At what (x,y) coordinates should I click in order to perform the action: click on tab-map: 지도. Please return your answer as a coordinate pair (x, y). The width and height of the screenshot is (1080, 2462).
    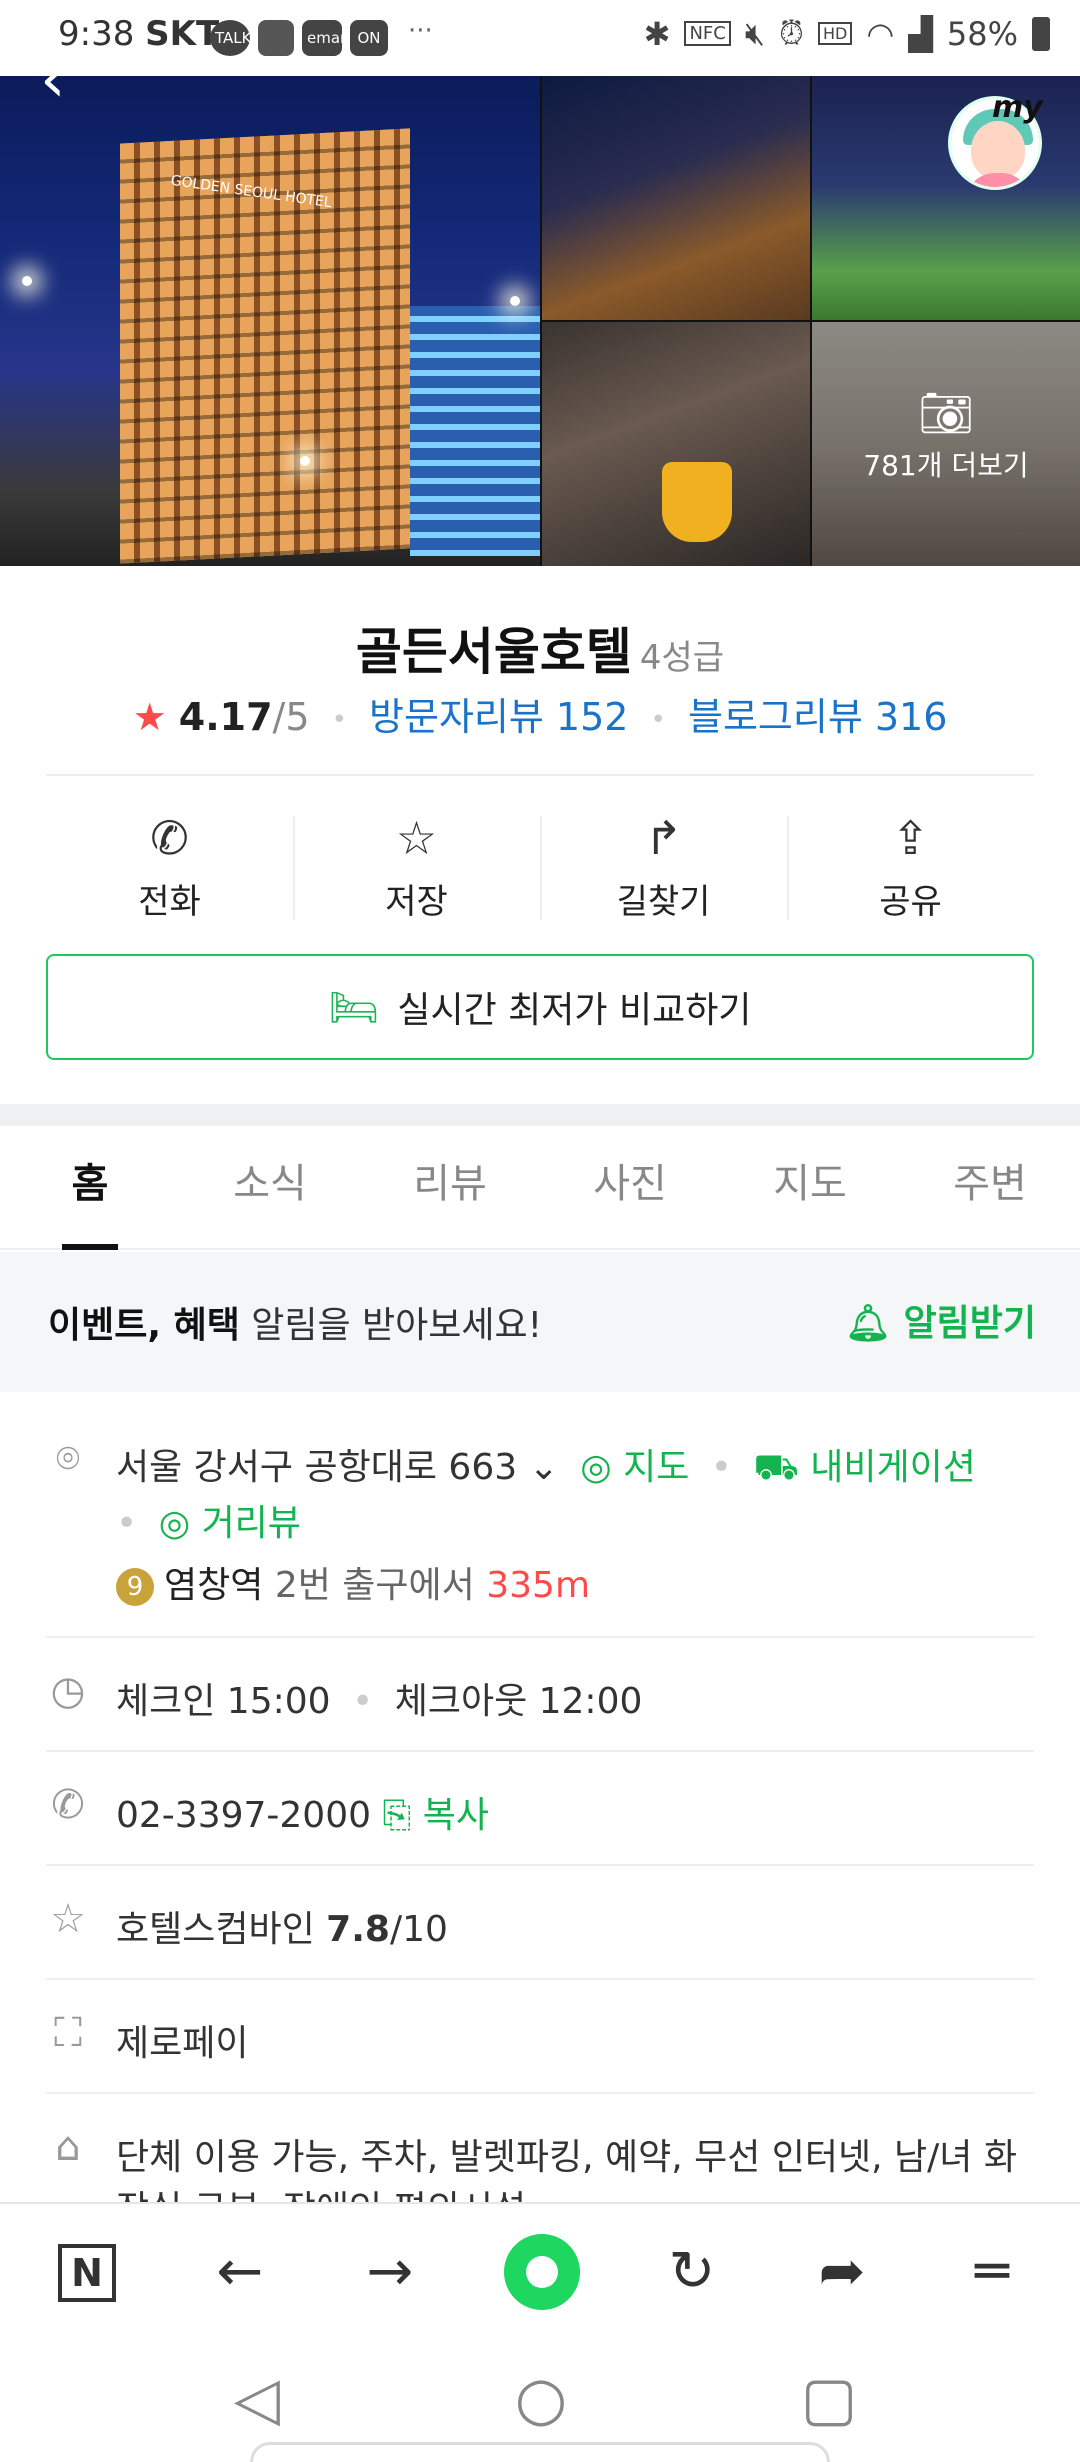
    Looking at the image, I should click on (810, 1187).